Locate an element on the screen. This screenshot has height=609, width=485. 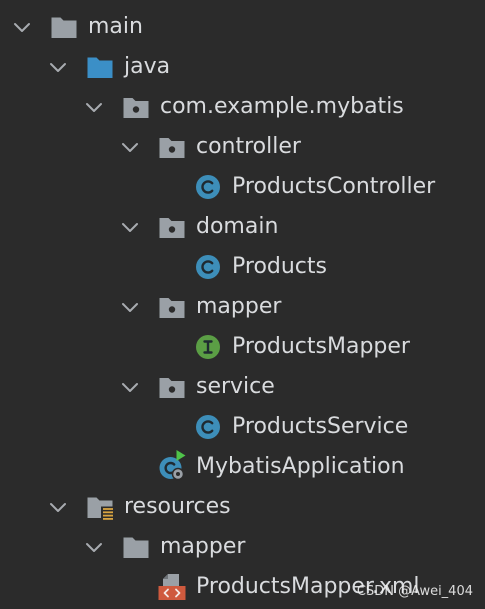
tree-node-label: controller is located at coordinates (248, 146).